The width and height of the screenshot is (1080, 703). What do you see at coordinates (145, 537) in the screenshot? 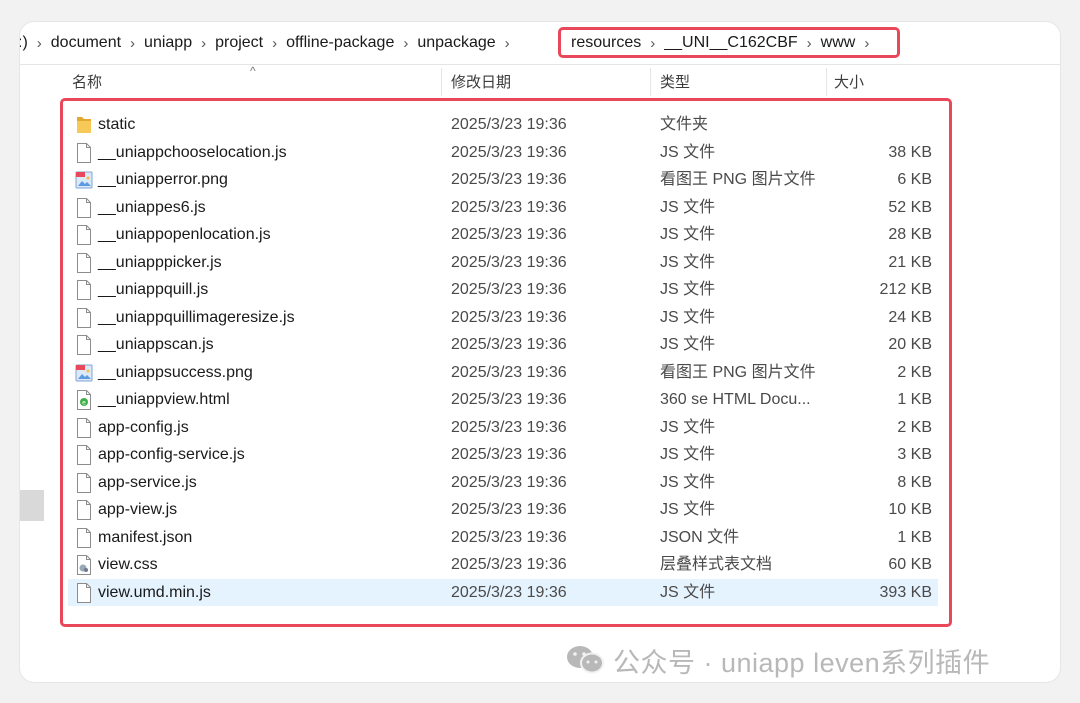
I see `file-name: manifest.json` at bounding box center [145, 537].